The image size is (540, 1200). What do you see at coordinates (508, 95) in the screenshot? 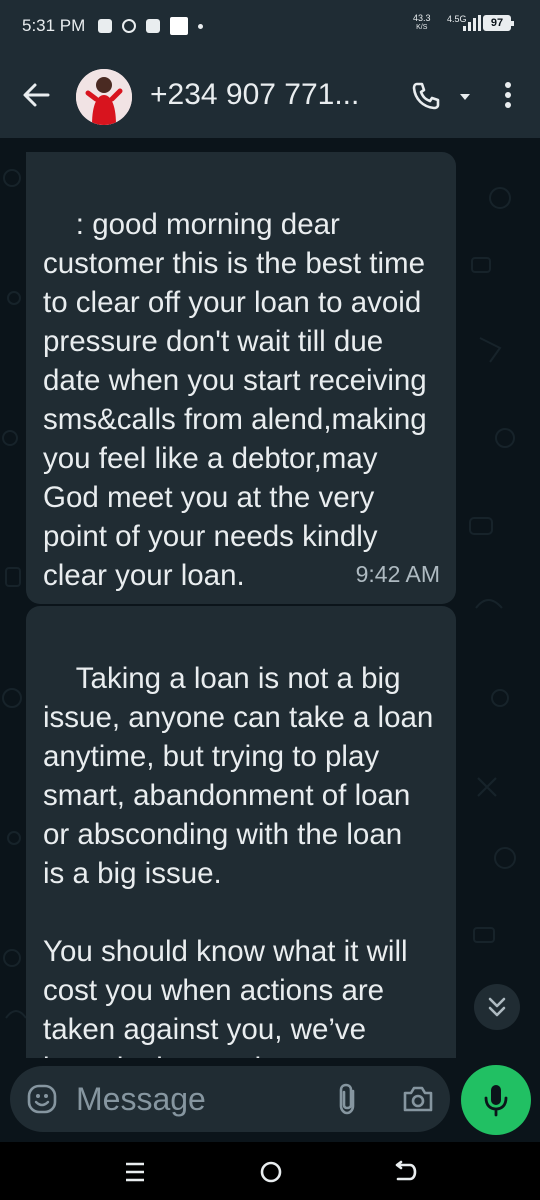
I see `more-vert-icon` at bounding box center [508, 95].